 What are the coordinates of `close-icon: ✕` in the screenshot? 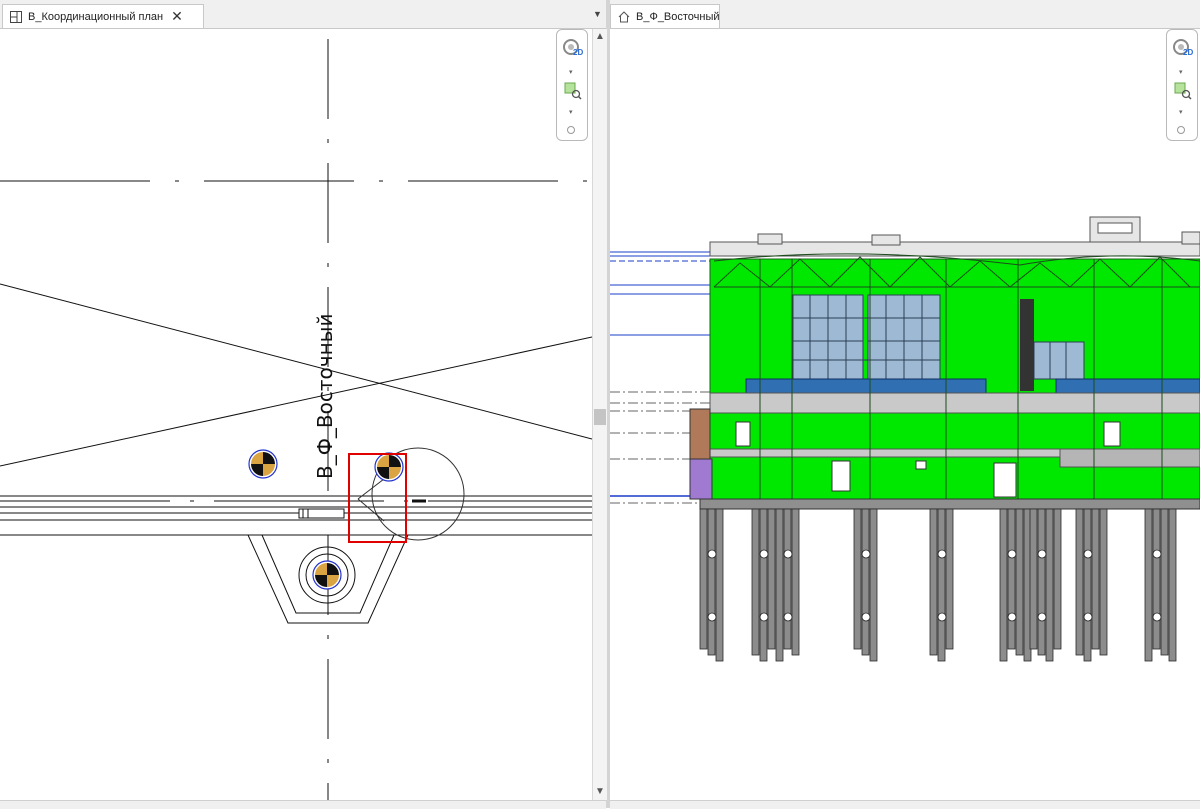 It's located at (177, 16).